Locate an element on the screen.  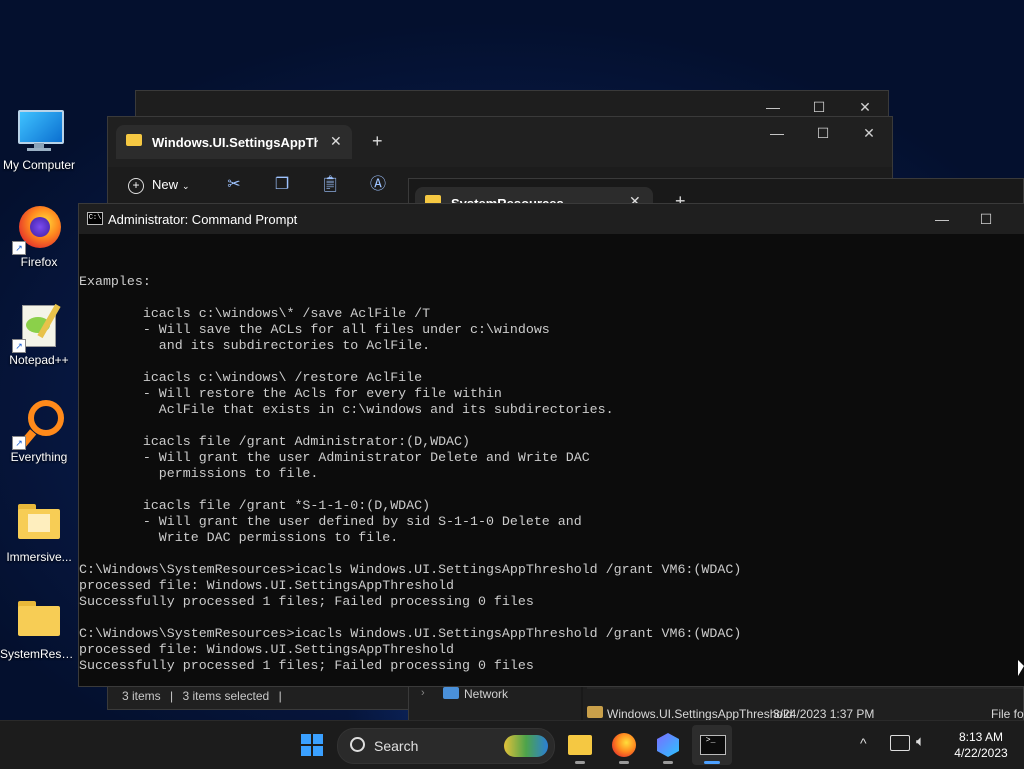
new-button: + New ⌄ is located at coordinates (159, 185).